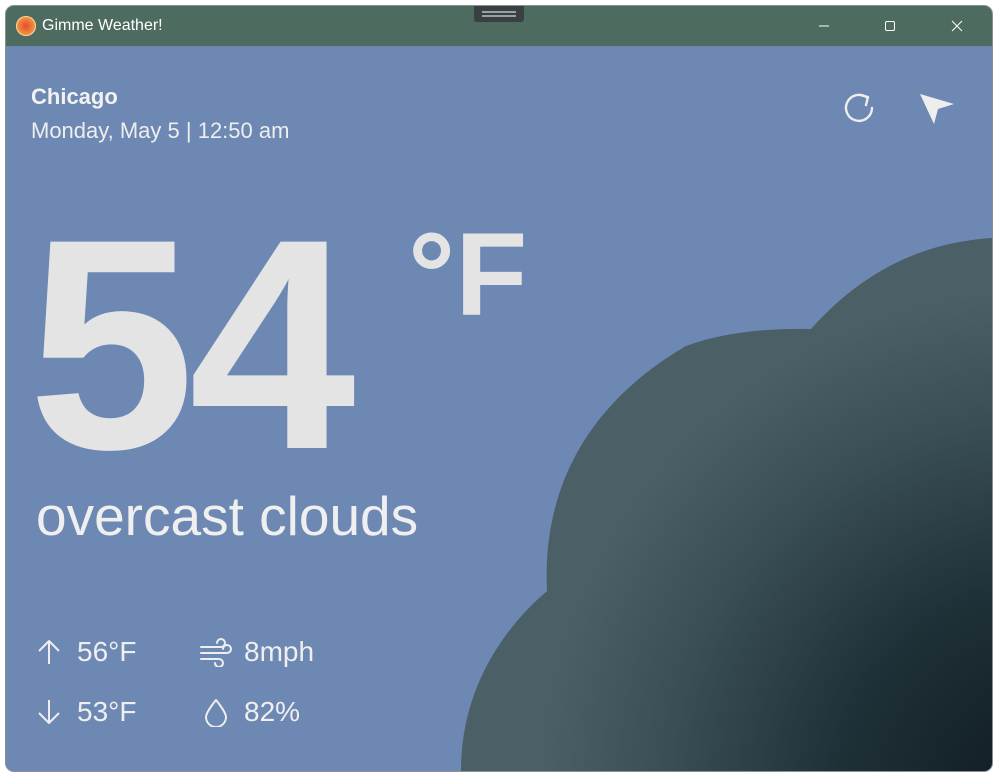 The image size is (1000, 780). Describe the element at coordinates (49, 712) in the screenshot. I see `arrow-down-icon` at that location.